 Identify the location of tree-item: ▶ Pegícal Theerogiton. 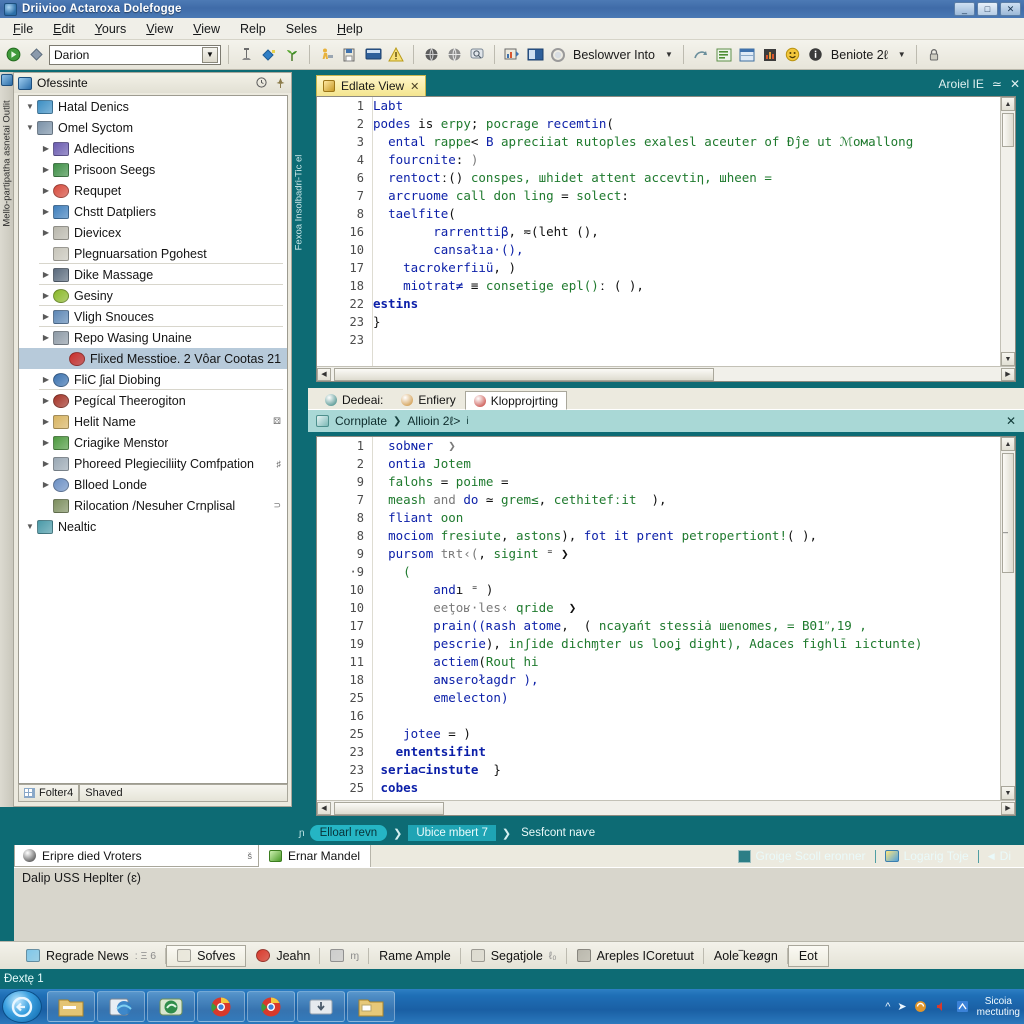
(153, 400).